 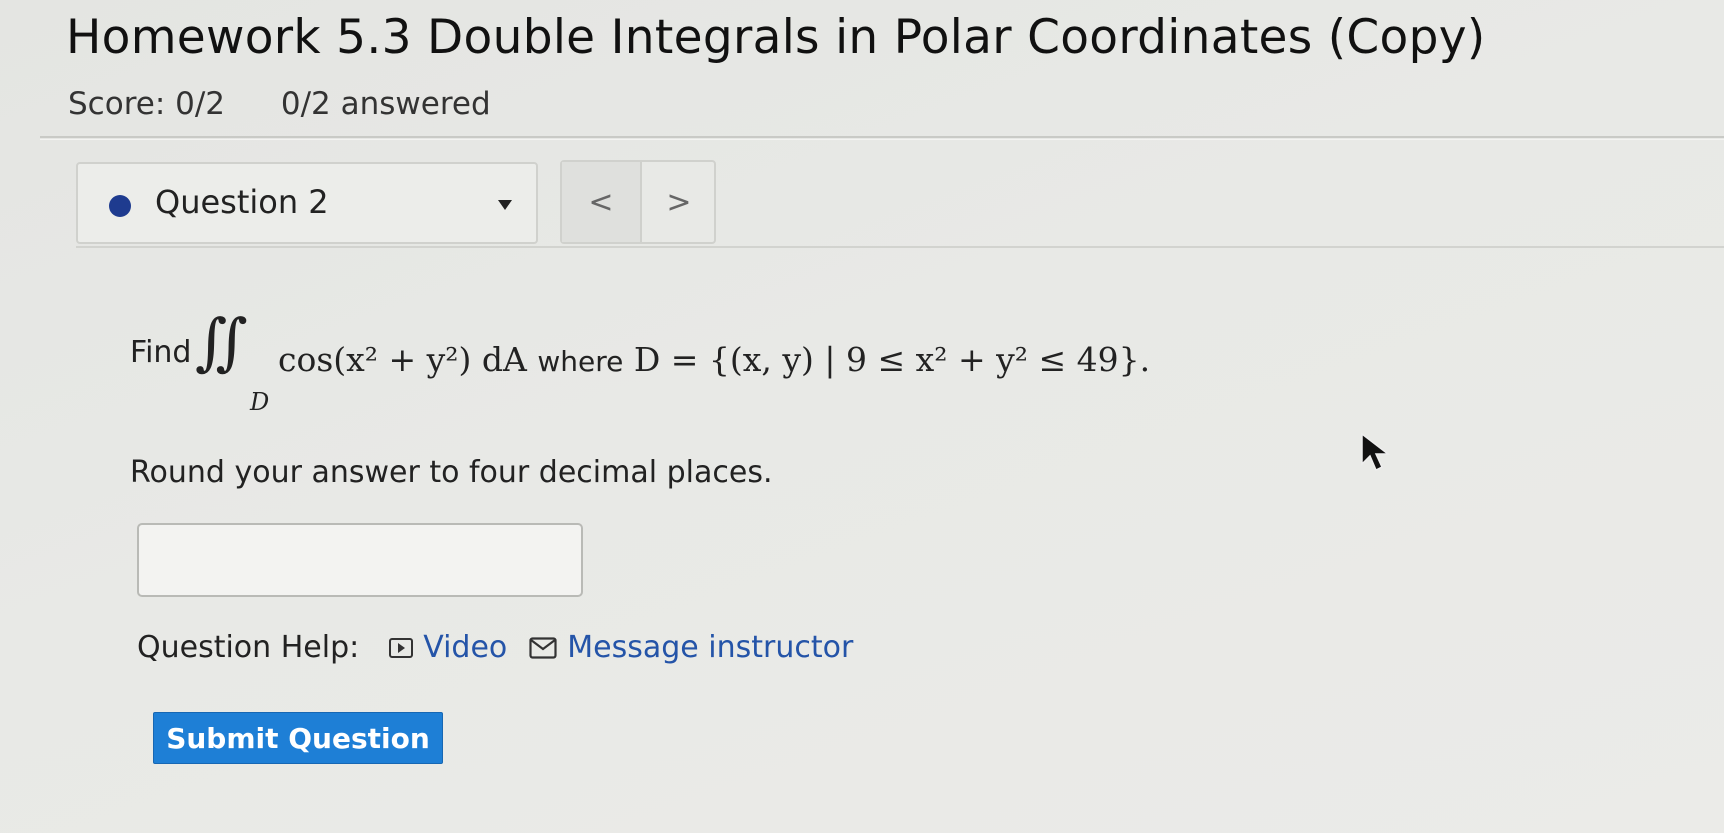 What do you see at coordinates (882, 139) in the screenshot?
I see `header-divider-highlight` at bounding box center [882, 139].